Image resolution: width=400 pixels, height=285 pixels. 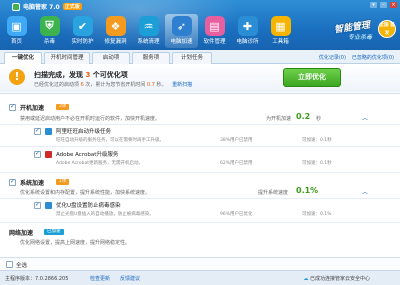 I want to click on skin-icon: ▾, so click(x=373, y=5).